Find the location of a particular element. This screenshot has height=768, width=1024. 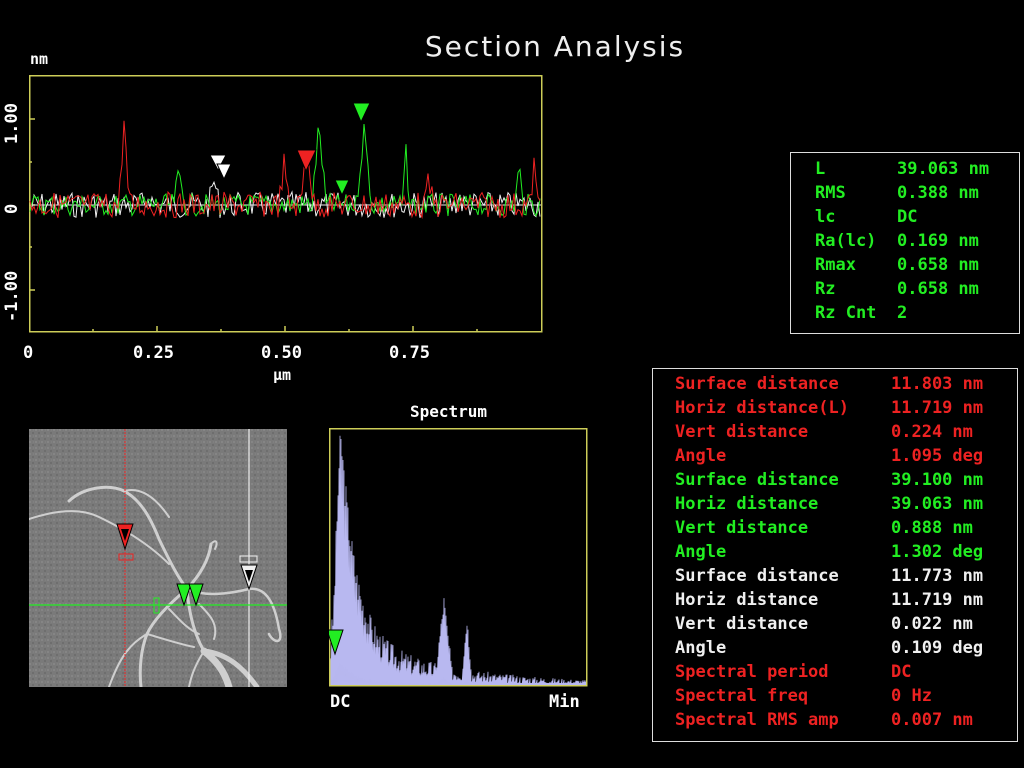

y-unit-label: nm is located at coordinates (39, 59).